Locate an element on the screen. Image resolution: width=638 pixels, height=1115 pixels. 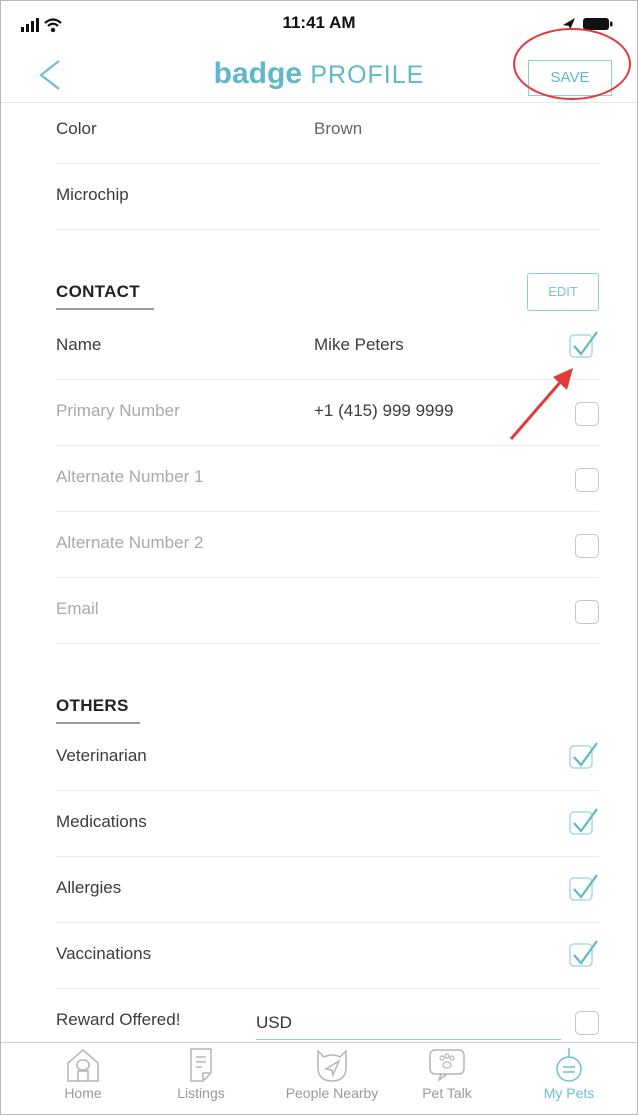
tab-my-pets: My Pets is located at coordinates (569, 1074).